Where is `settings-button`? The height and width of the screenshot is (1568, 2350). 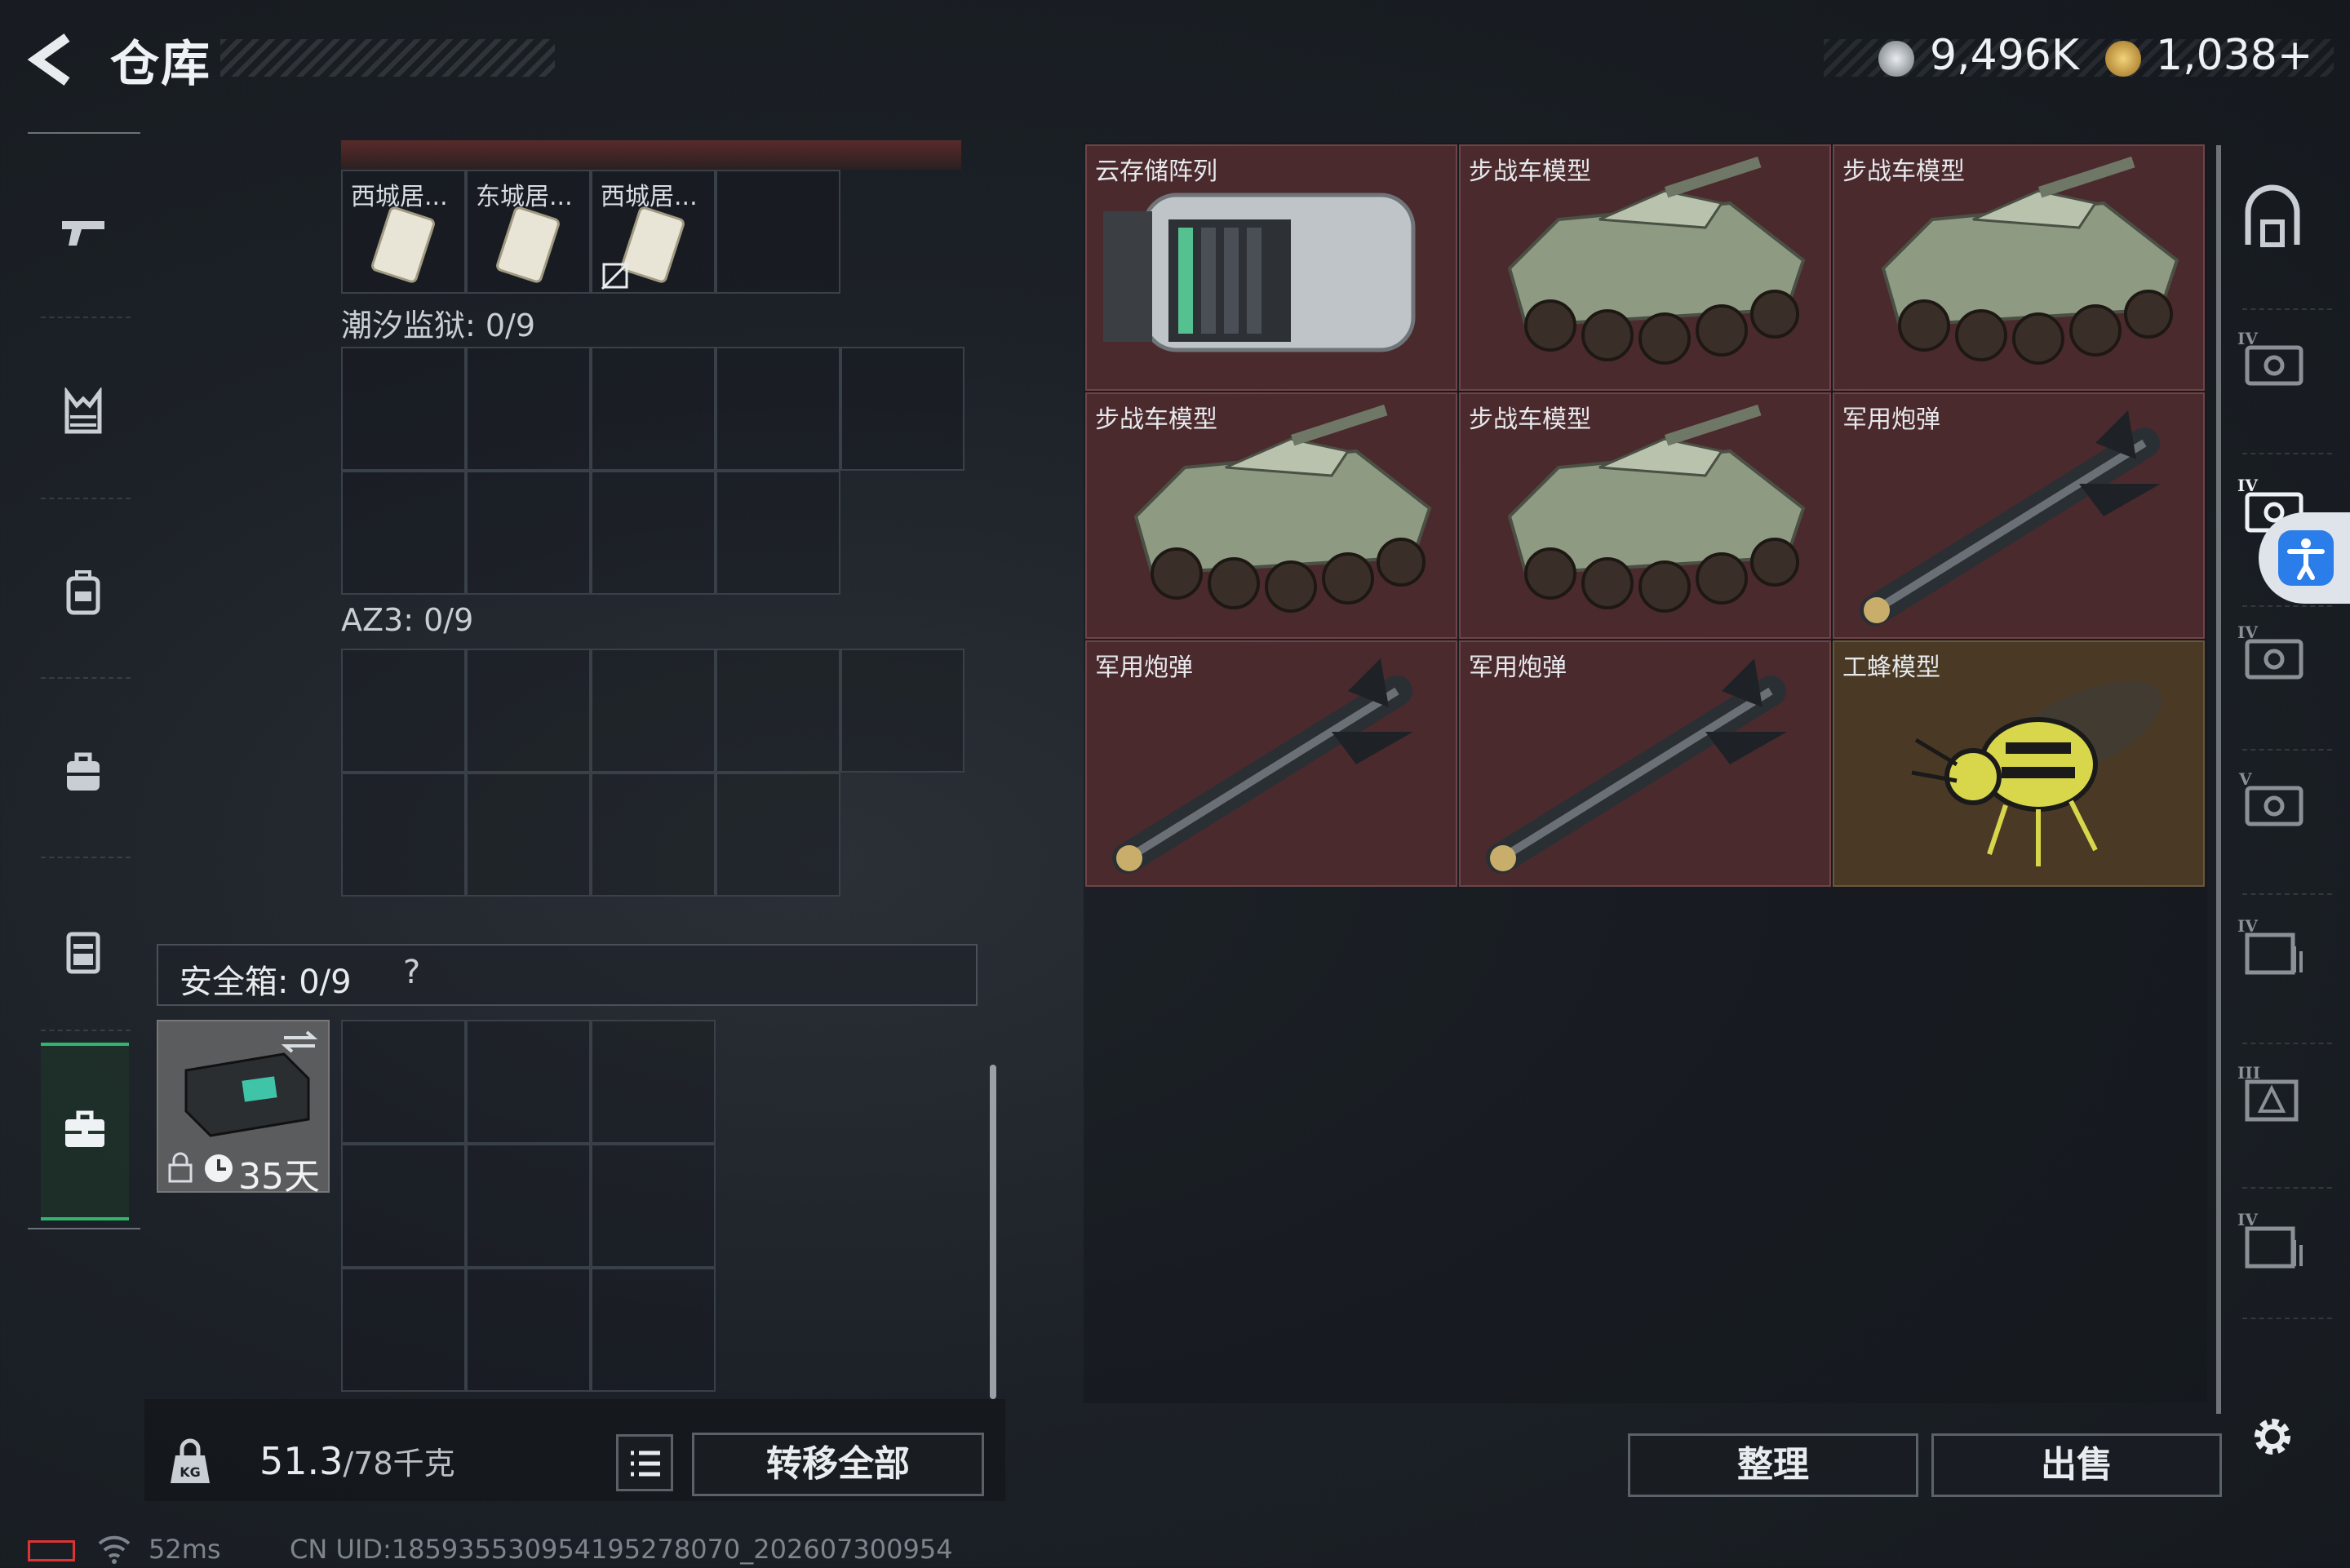
settings-button is located at coordinates (2272, 1437).